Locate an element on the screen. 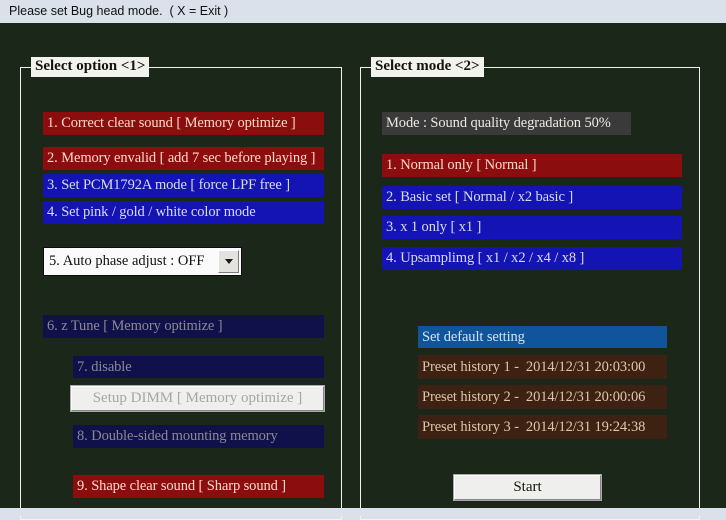 This screenshot has width=726, height=520. mode-item-1-label: 1. Normal only [ Normal ] is located at coordinates (461, 165).